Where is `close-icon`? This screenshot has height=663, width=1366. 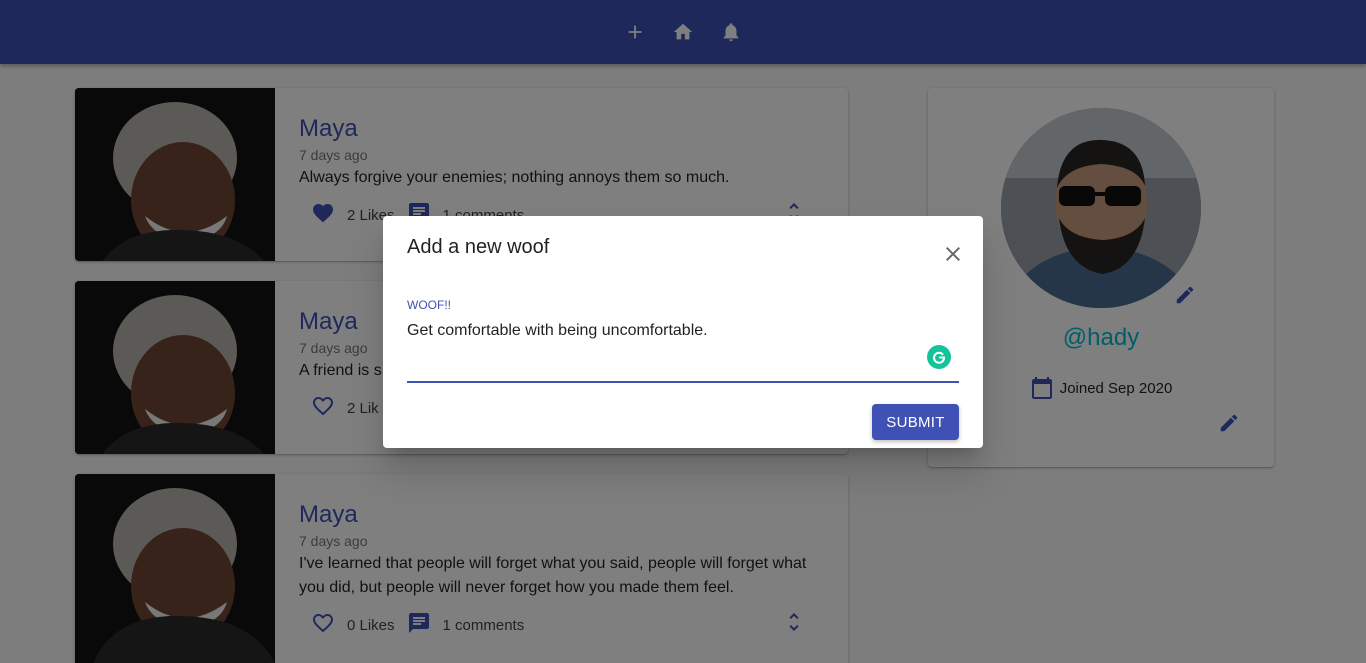
close-icon is located at coordinates (953, 254).